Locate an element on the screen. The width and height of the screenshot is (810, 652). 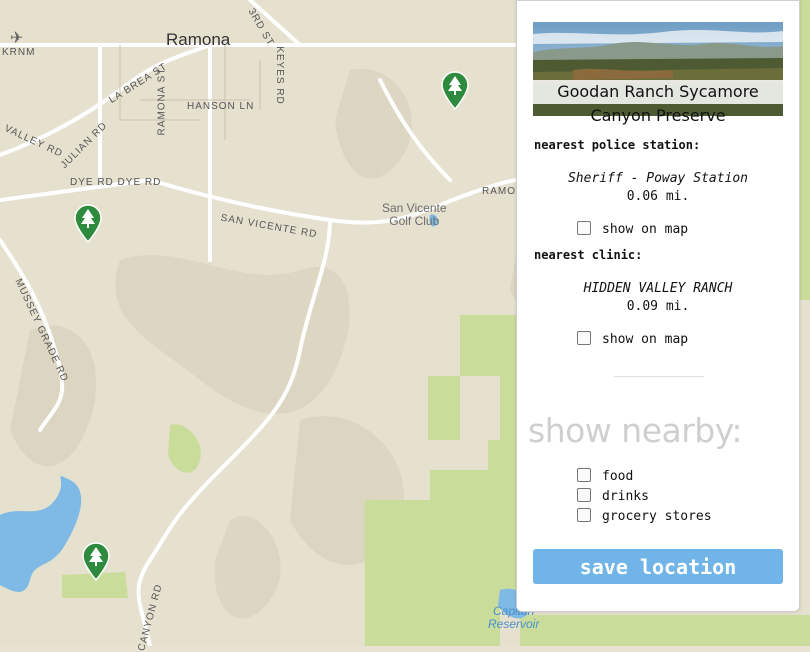
nearby-option-food: food is located at coordinates (605, 475).